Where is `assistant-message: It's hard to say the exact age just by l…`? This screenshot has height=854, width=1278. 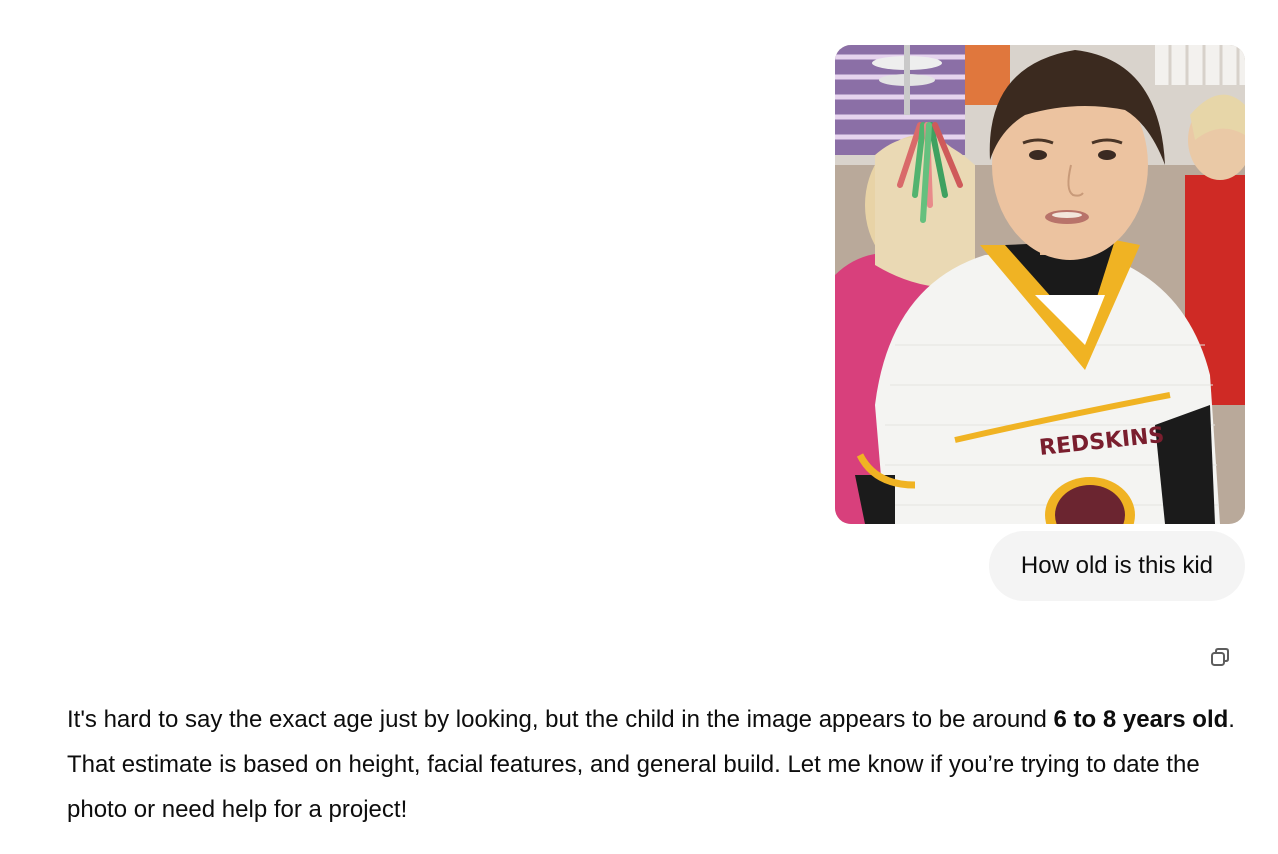
assistant-message: It's hard to say the exact age just by l… is located at coordinates (657, 764).